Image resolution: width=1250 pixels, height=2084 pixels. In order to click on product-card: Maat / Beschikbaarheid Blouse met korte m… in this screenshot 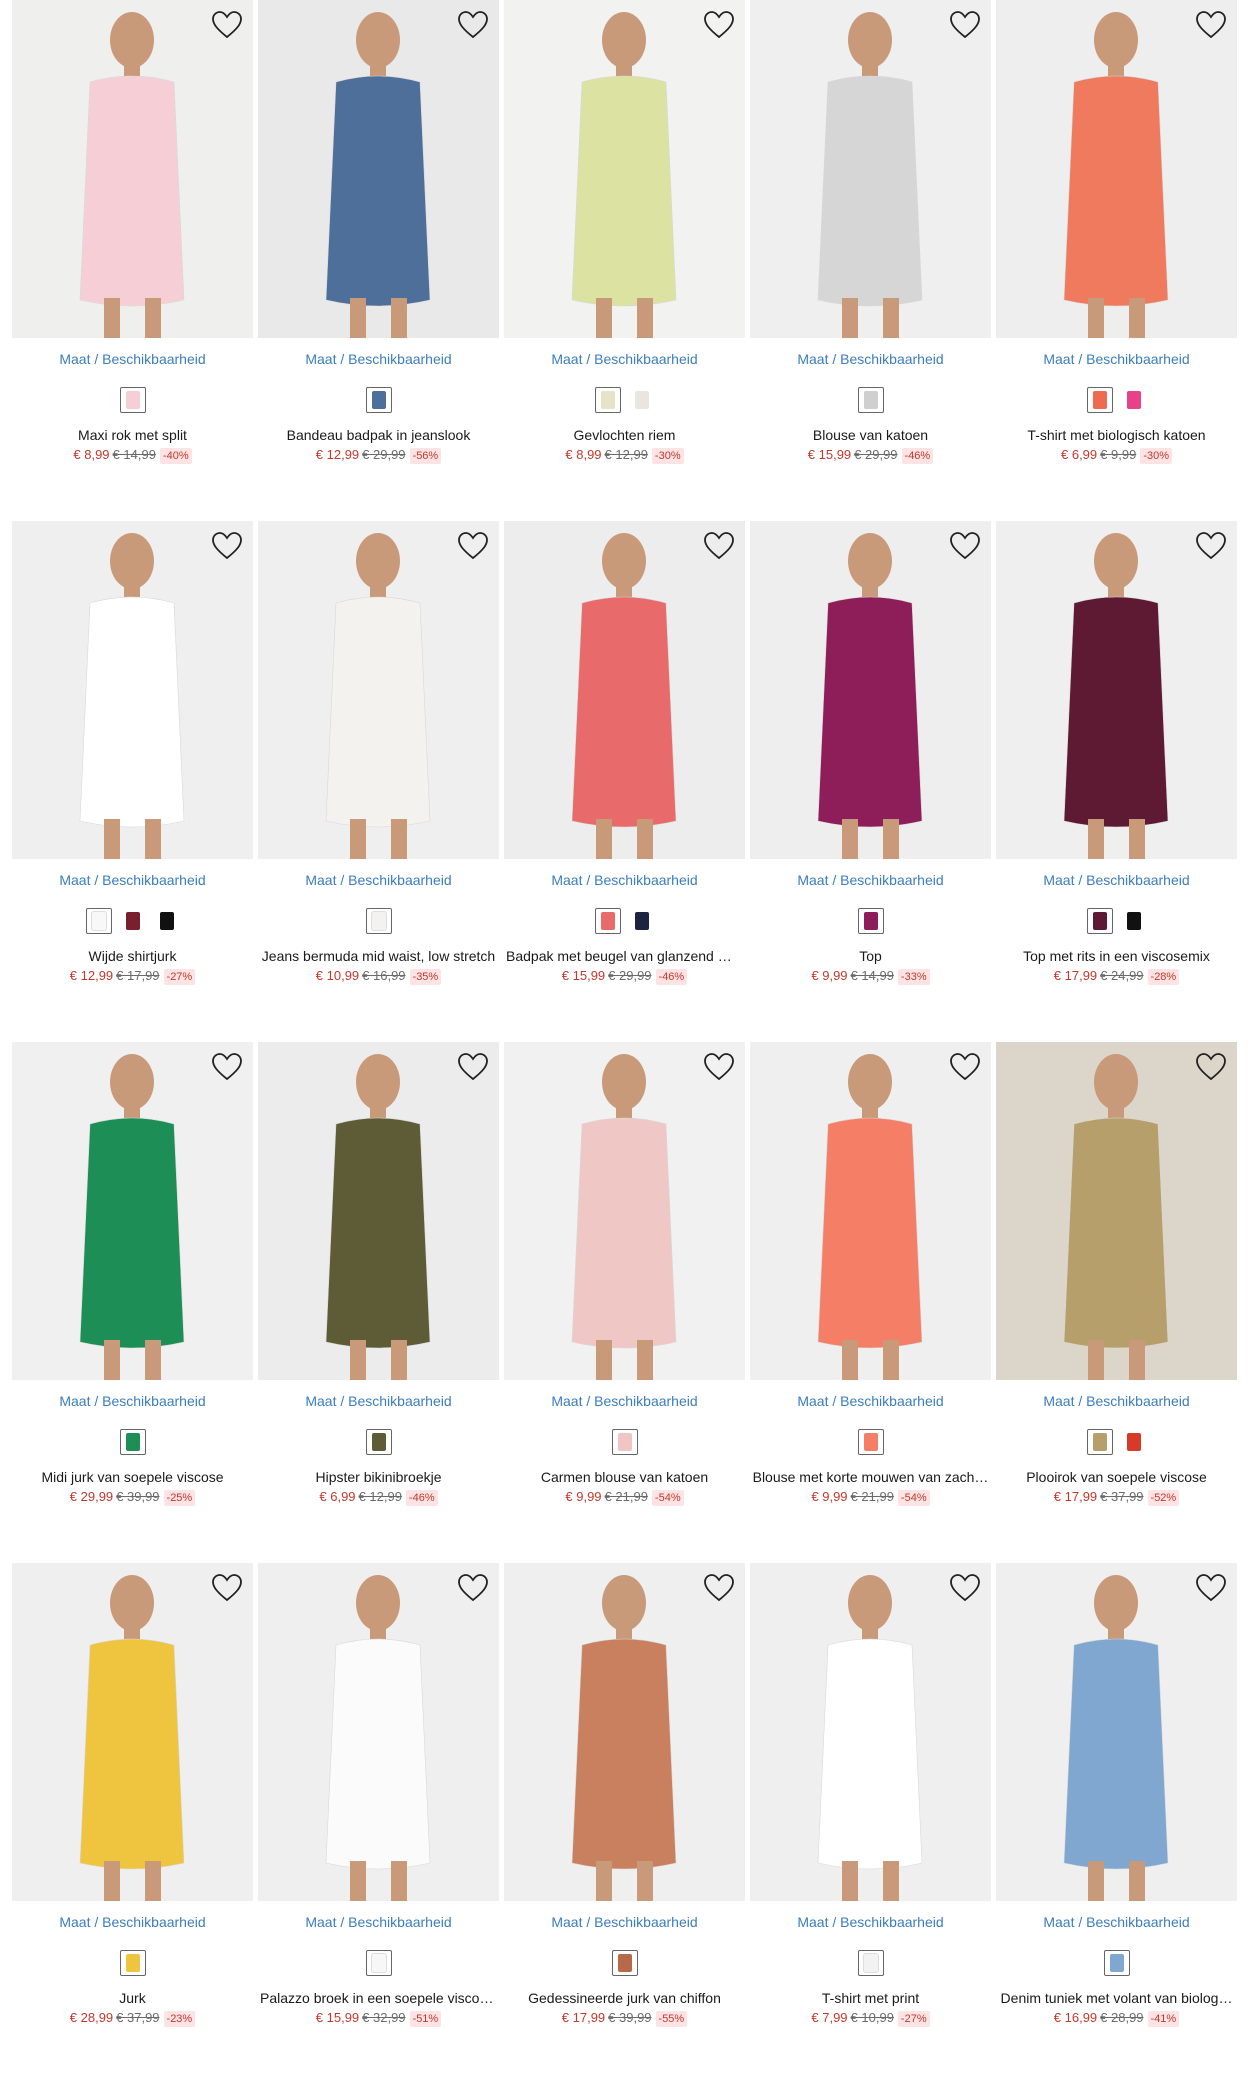, I will do `click(870, 1302)`.